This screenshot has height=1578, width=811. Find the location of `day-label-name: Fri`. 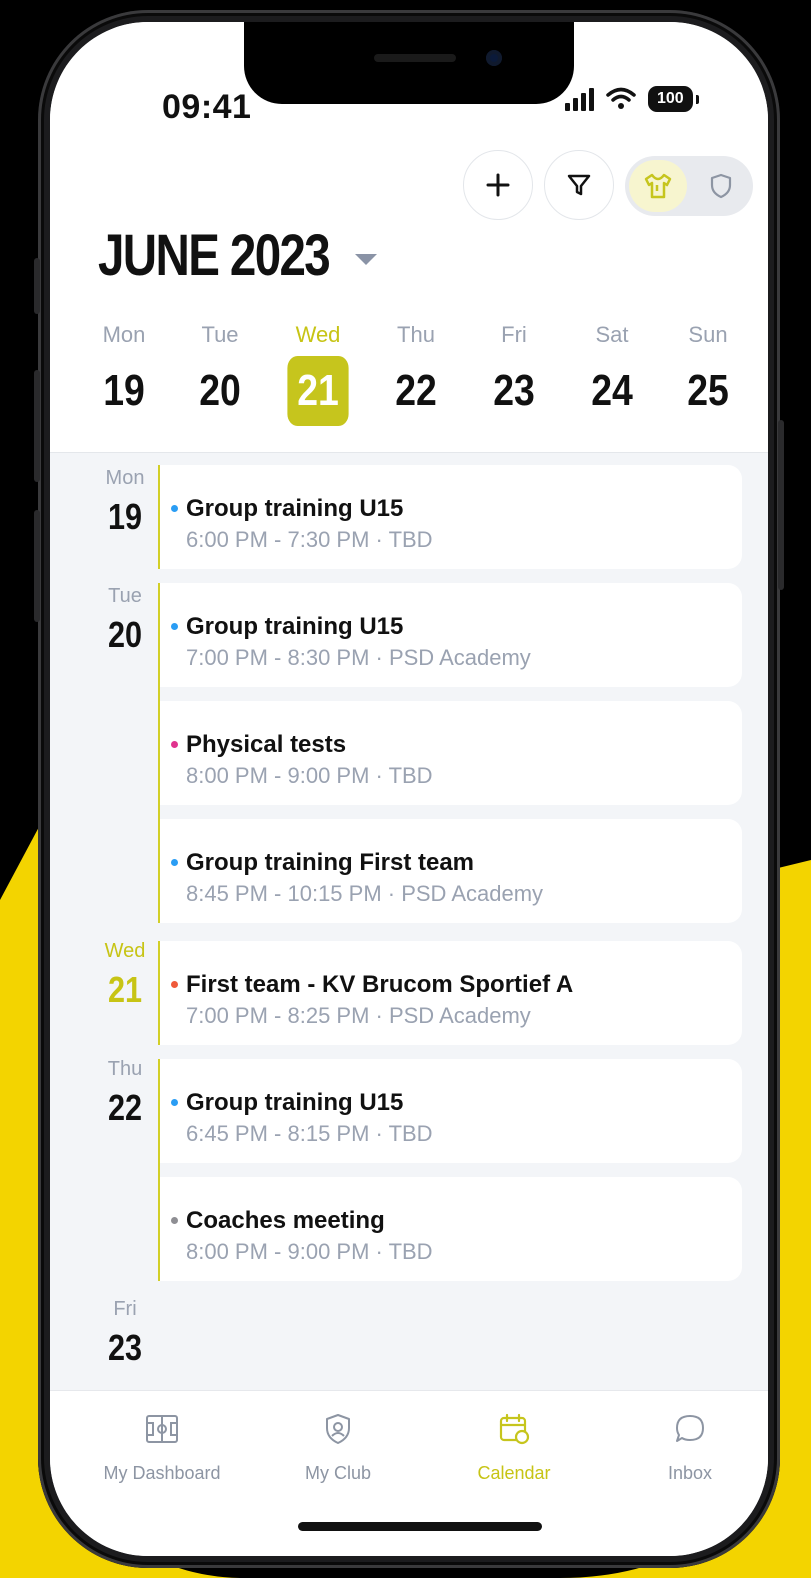

day-label-name: Fri is located at coordinates (125, 1309).